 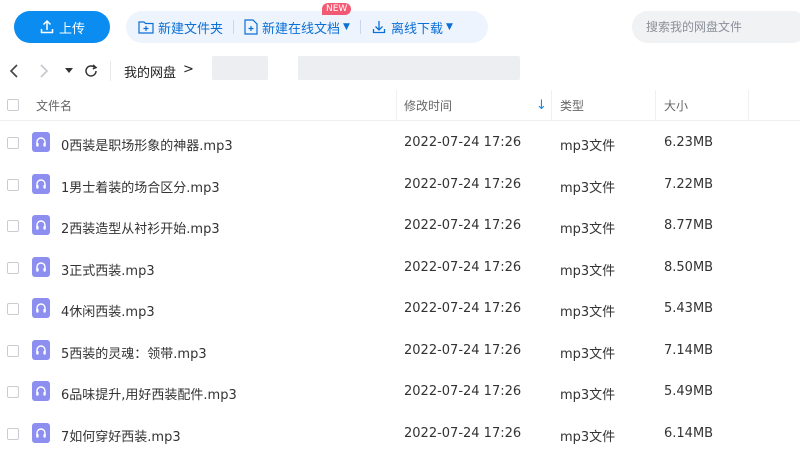 I want to click on column-header-name: 文件名, so click(x=54, y=105).